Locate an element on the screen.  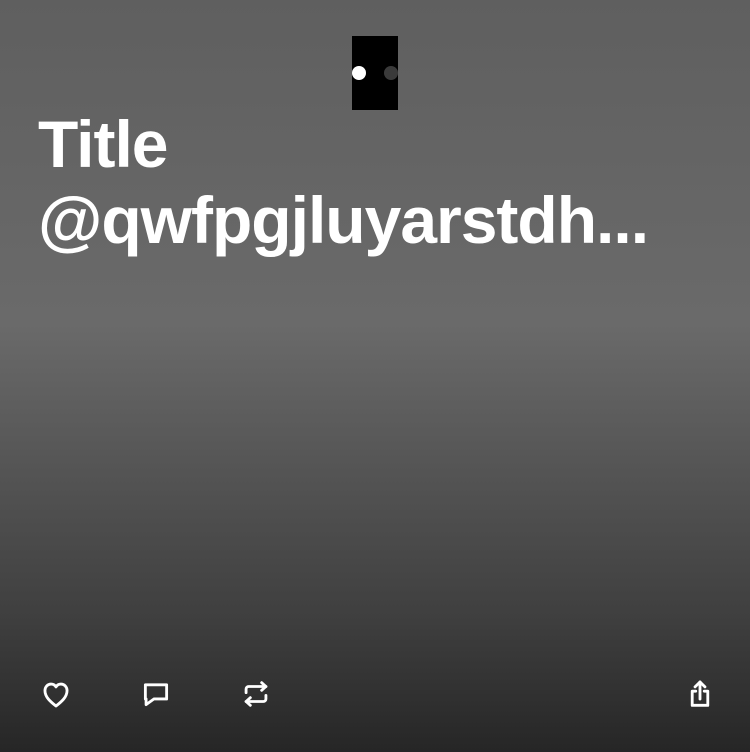
share-button is located at coordinates (700, 694).